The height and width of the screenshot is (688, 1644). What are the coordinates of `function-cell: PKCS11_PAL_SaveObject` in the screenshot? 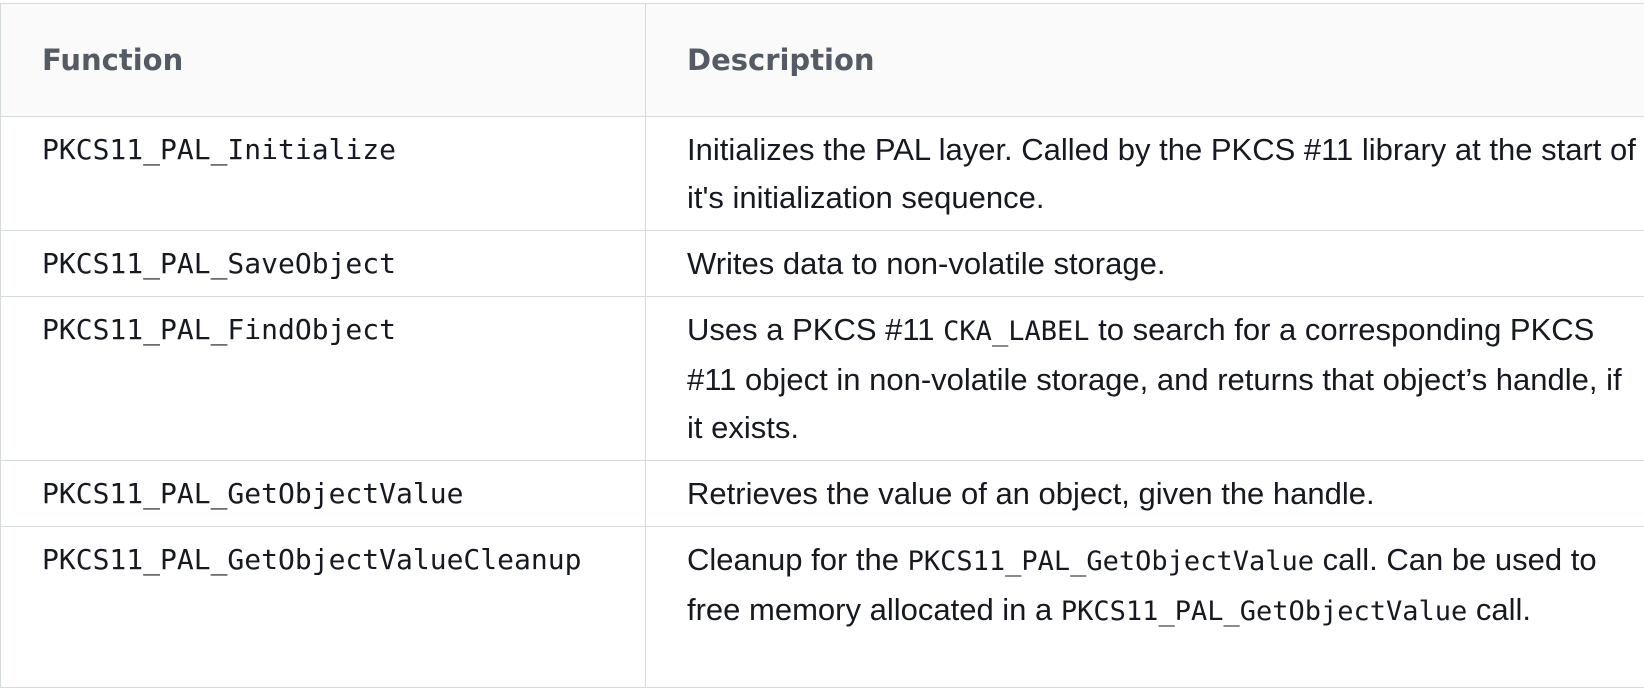 It's located at (323, 263).